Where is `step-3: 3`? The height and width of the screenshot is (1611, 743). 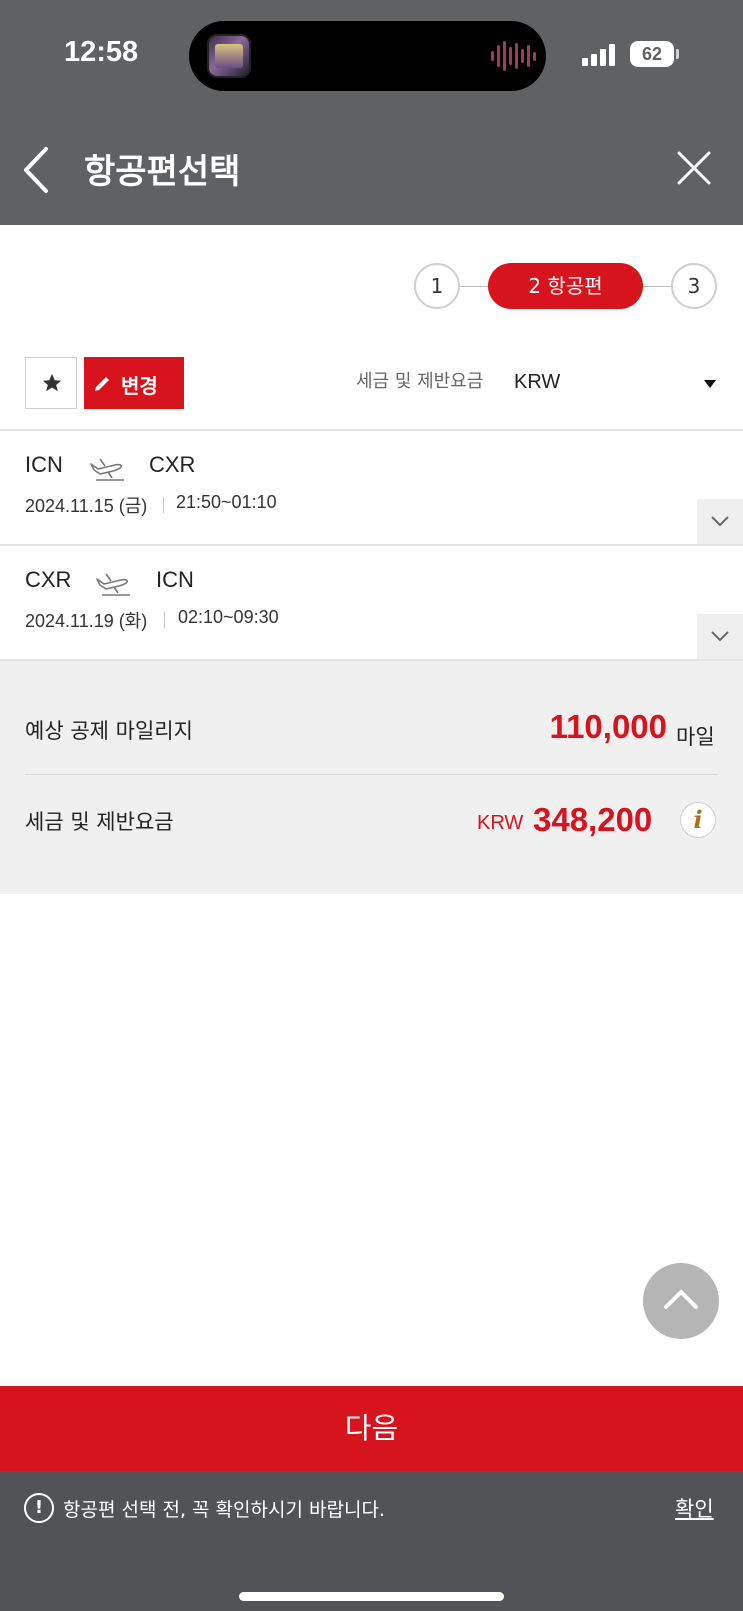 step-3: 3 is located at coordinates (694, 286).